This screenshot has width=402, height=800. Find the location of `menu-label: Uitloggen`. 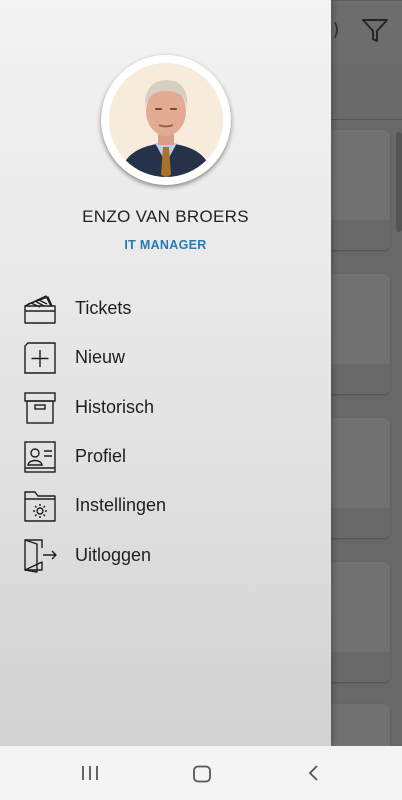

menu-label: Uitloggen is located at coordinates (113, 554).